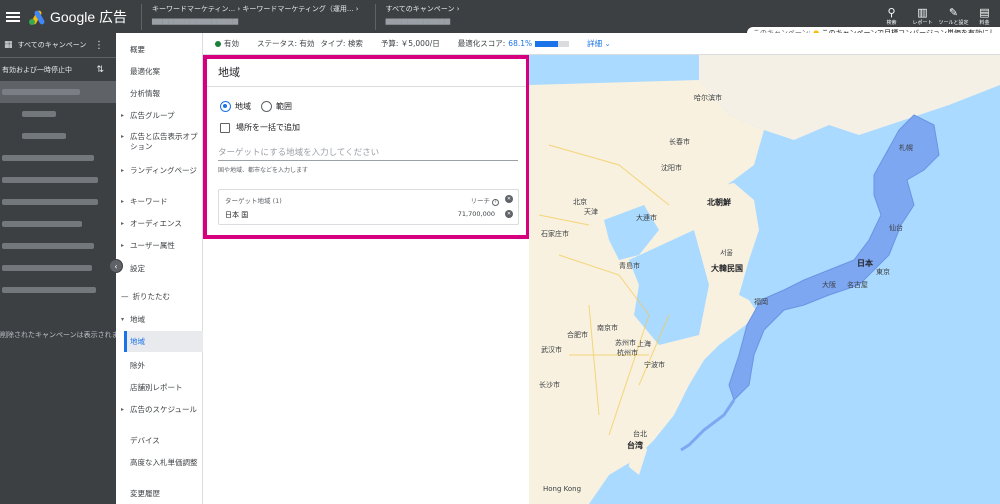 The width and height of the screenshot is (1000, 504). I want to click on nav-item-insights: 分析情報, so click(145, 94).